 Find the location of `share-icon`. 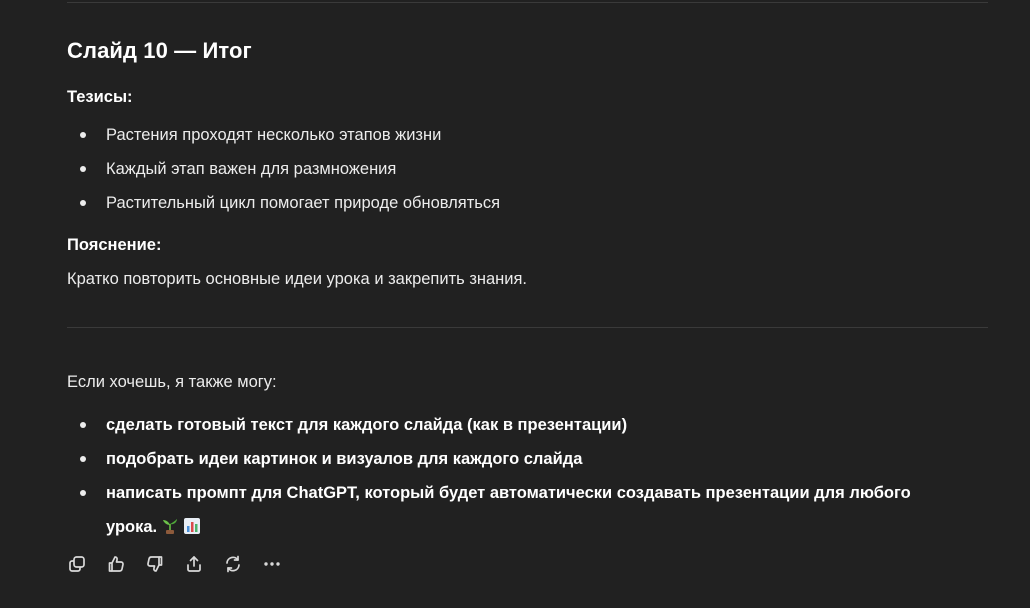

share-icon is located at coordinates (194, 564).